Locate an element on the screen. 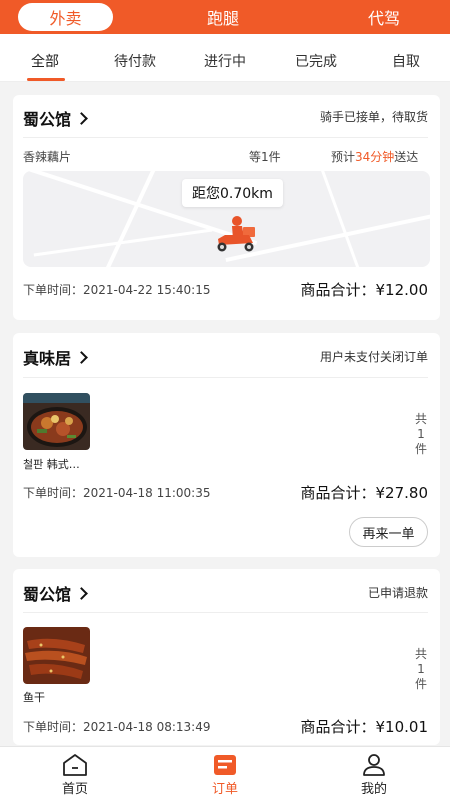 This screenshot has height=800, width=450. shop-name: 真味居 is located at coordinates (47, 358).